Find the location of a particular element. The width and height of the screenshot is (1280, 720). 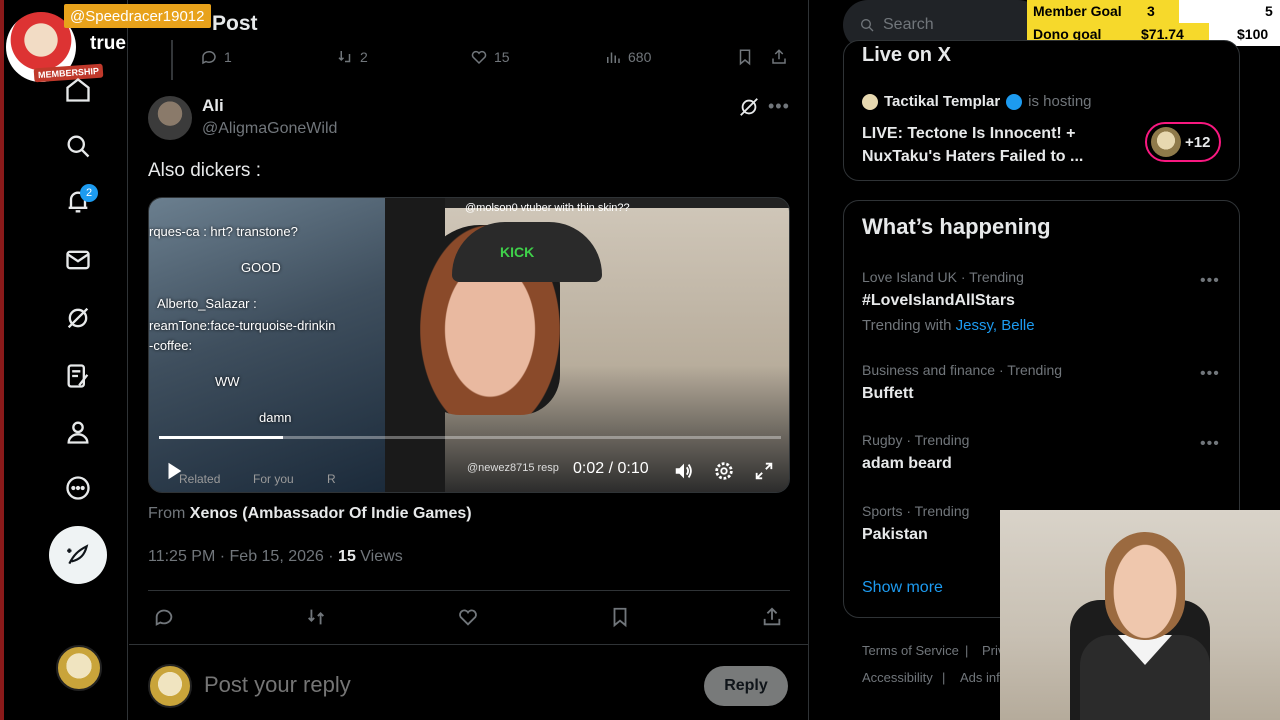

share-button is located at coordinates (773, 618).